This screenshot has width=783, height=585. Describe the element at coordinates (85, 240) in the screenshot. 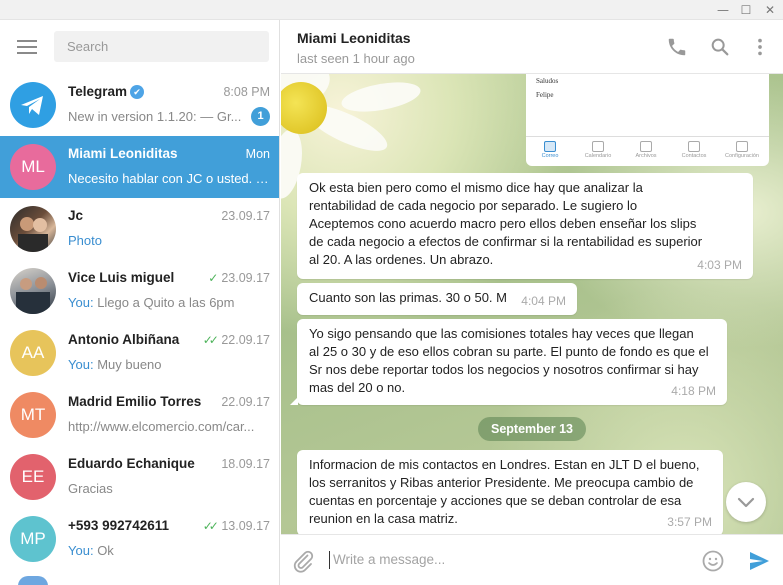

I see `chat-preview: Photo` at that location.